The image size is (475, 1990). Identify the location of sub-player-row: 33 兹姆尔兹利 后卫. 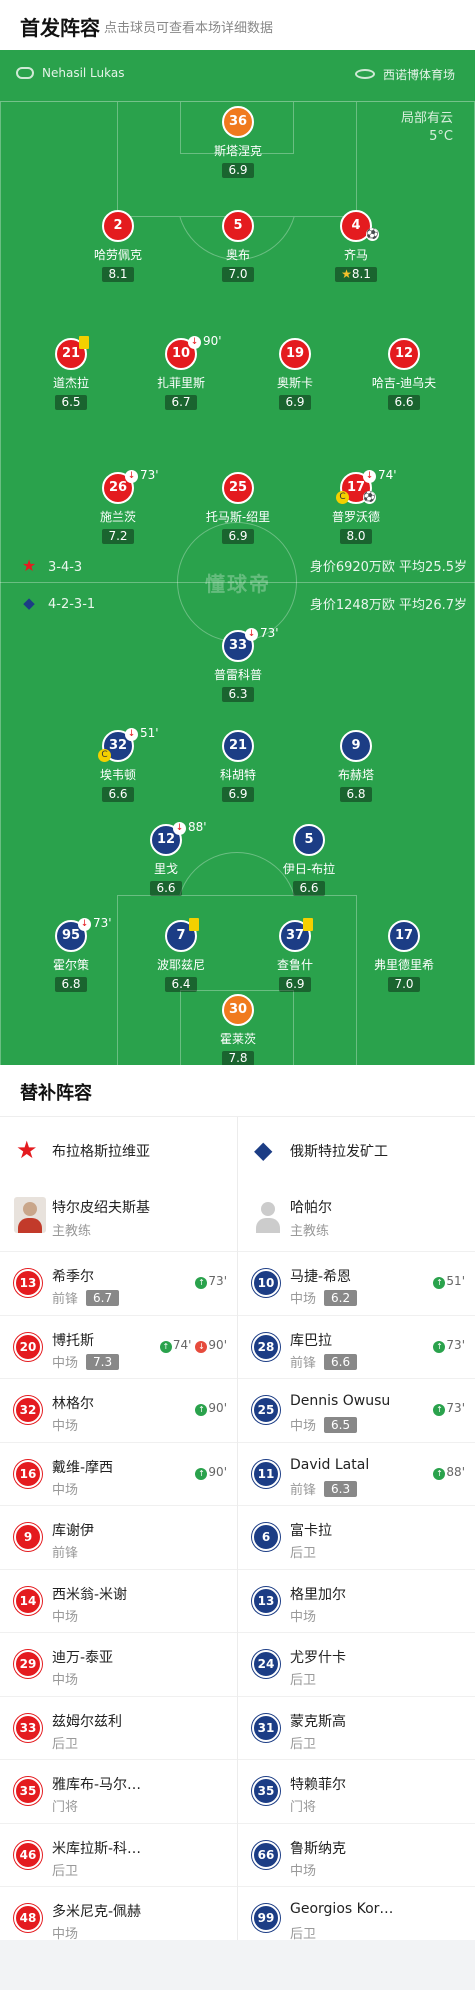
(118, 1727).